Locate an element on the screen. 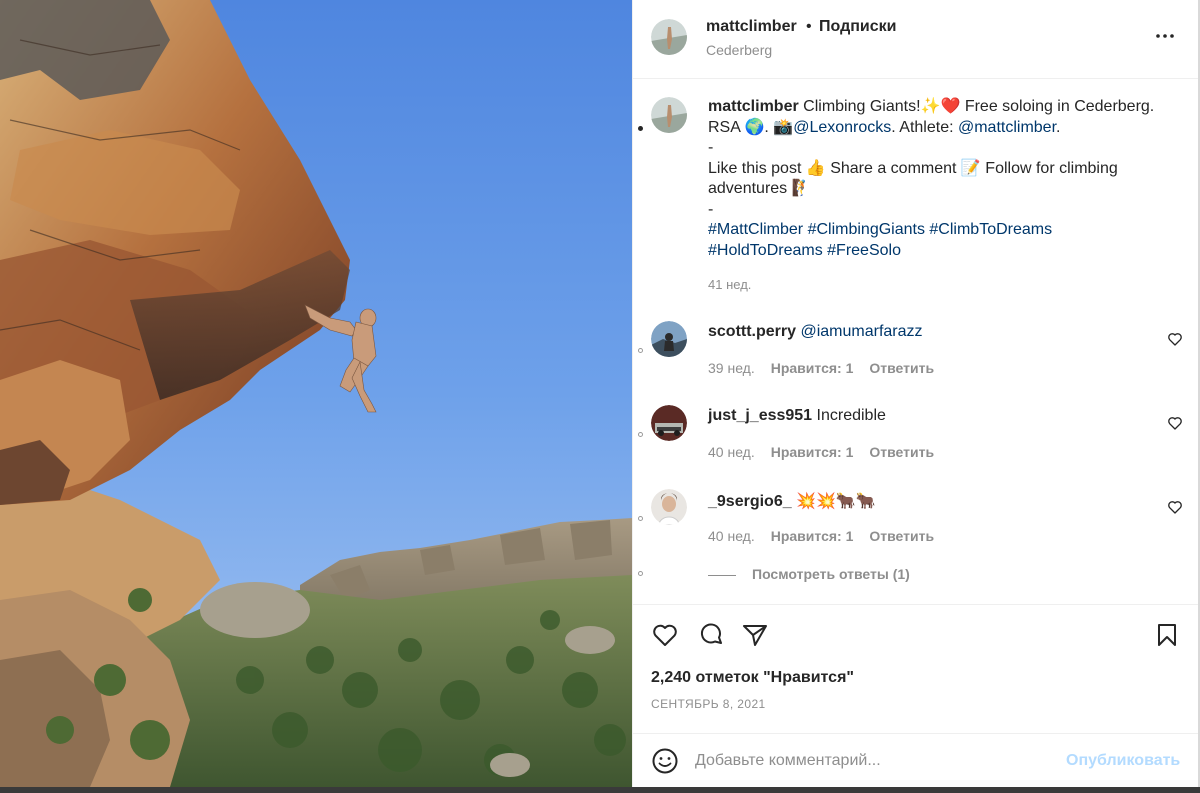 This screenshot has width=1200, height=793. background-strip is located at coordinates (600, 790).